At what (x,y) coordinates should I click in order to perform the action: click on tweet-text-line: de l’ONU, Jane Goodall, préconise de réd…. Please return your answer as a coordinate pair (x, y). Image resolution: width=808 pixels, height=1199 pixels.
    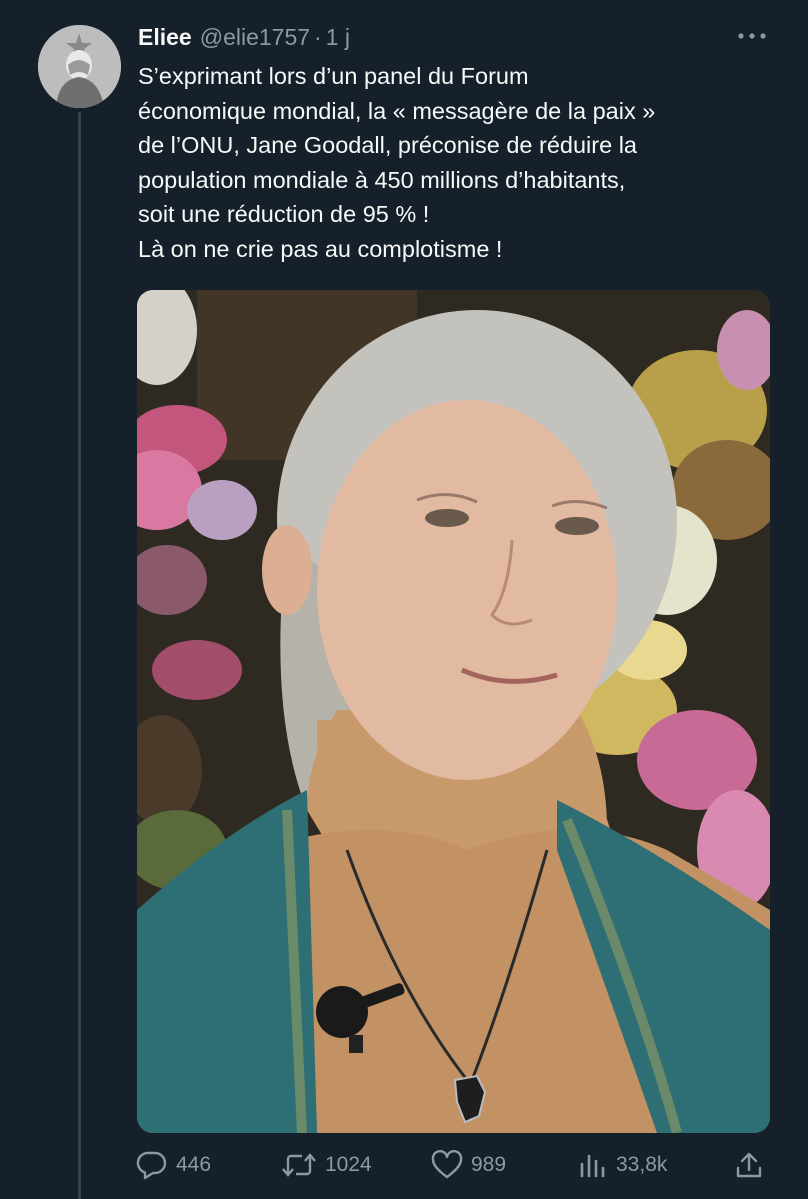
    Looking at the image, I should click on (387, 145).